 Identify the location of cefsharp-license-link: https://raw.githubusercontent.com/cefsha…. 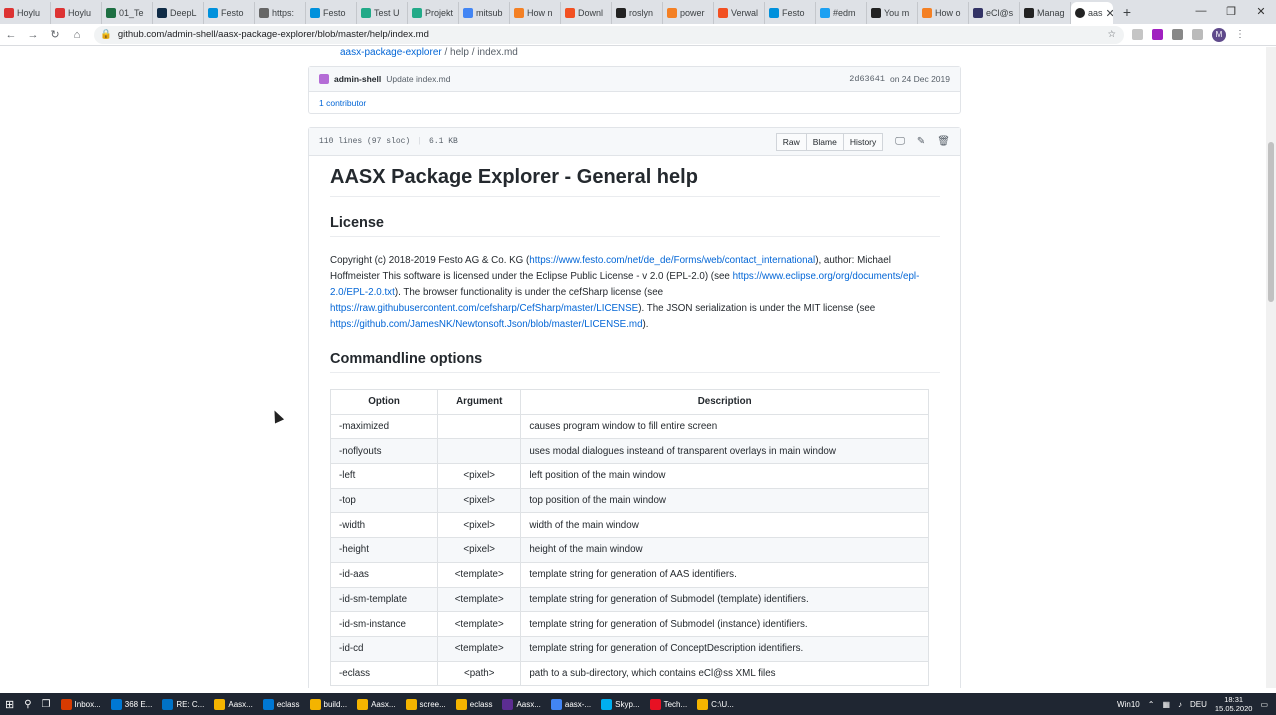
(484, 308).